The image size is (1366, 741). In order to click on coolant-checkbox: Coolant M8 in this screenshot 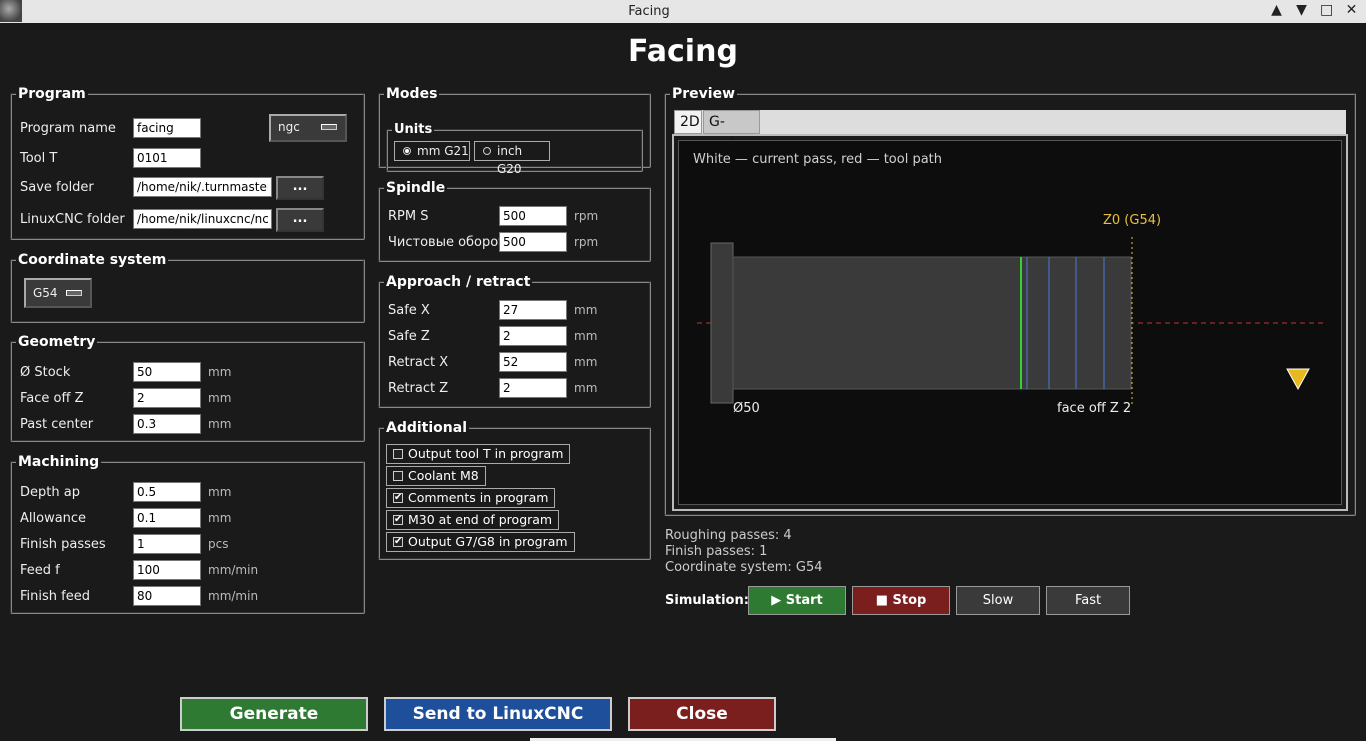, I will do `click(436, 476)`.